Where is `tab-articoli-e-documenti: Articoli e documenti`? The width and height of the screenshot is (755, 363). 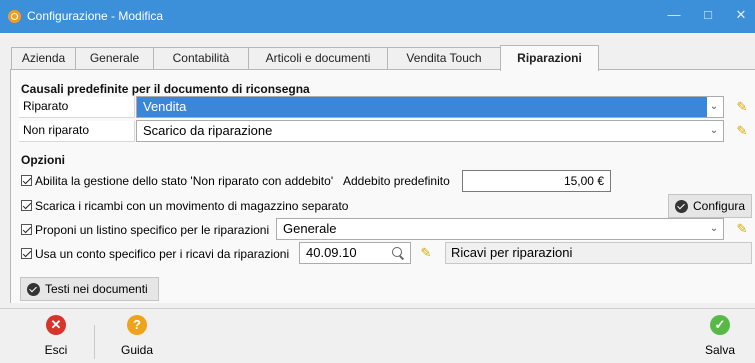 tab-articoli-e-documenti: Articoli e documenti is located at coordinates (318, 58).